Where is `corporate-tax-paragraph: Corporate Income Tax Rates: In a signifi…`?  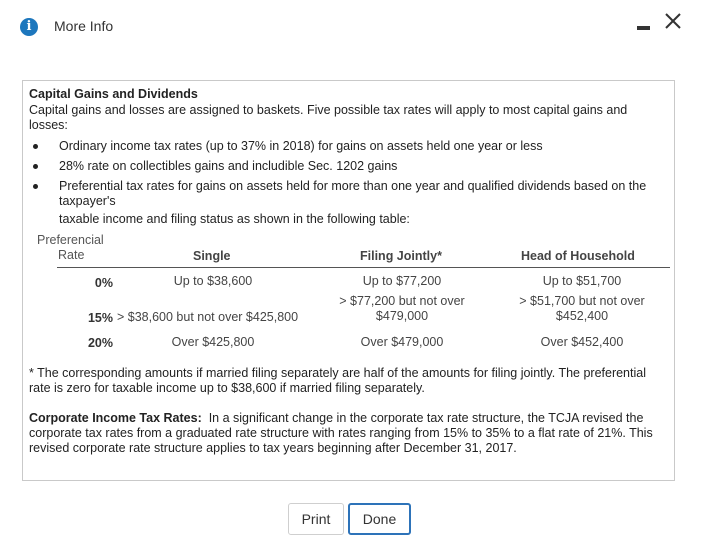 corporate-tax-paragraph: Corporate Income Tax Rates: In a signifi… is located at coordinates (349, 433).